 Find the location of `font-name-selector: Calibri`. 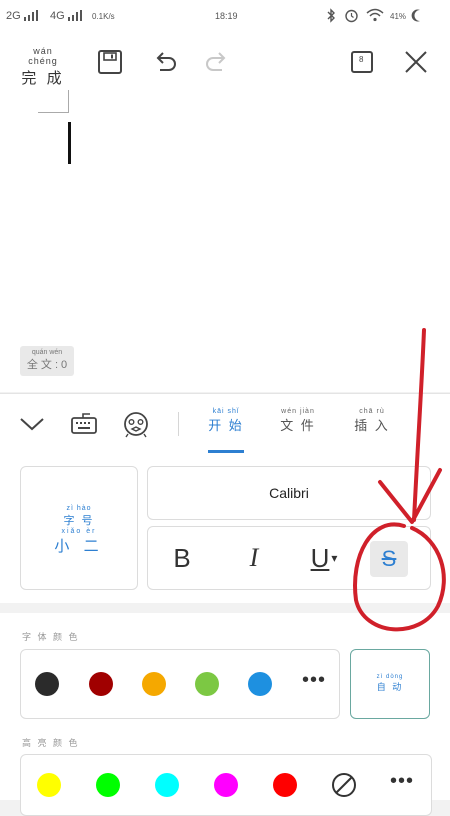

font-name-selector: Calibri is located at coordinates (289, 493).